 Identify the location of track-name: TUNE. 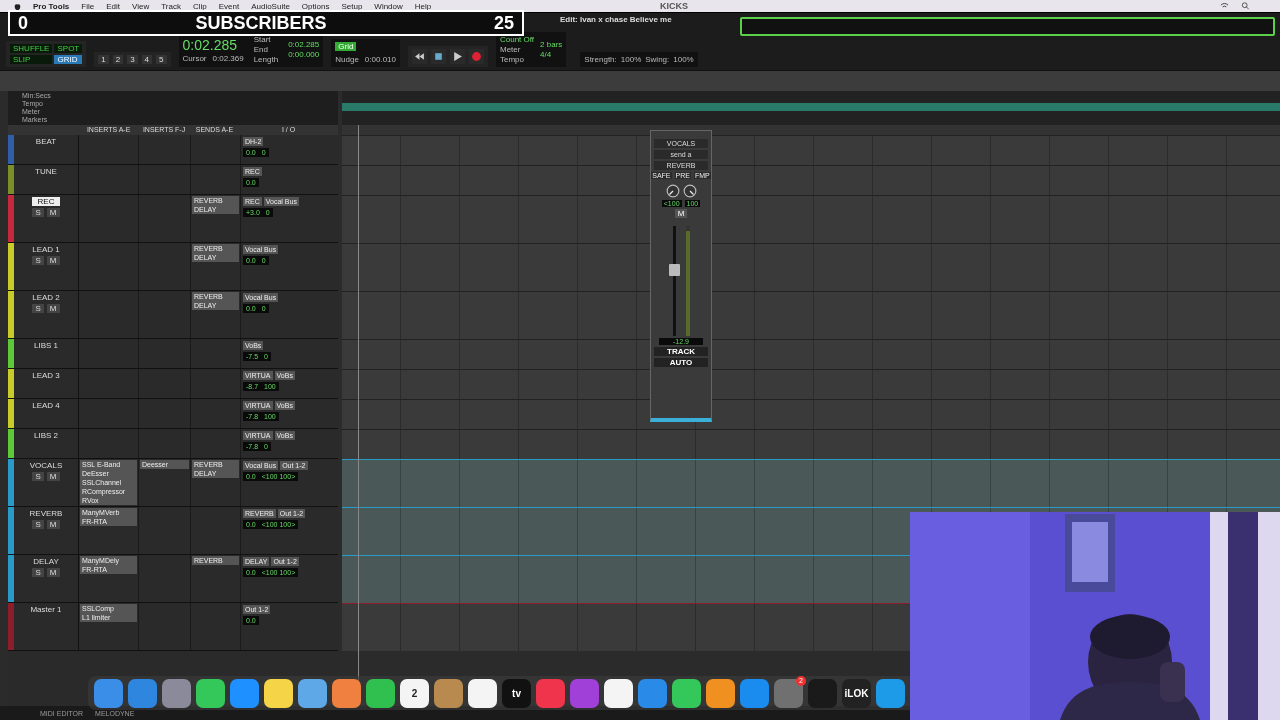
(46, 171).